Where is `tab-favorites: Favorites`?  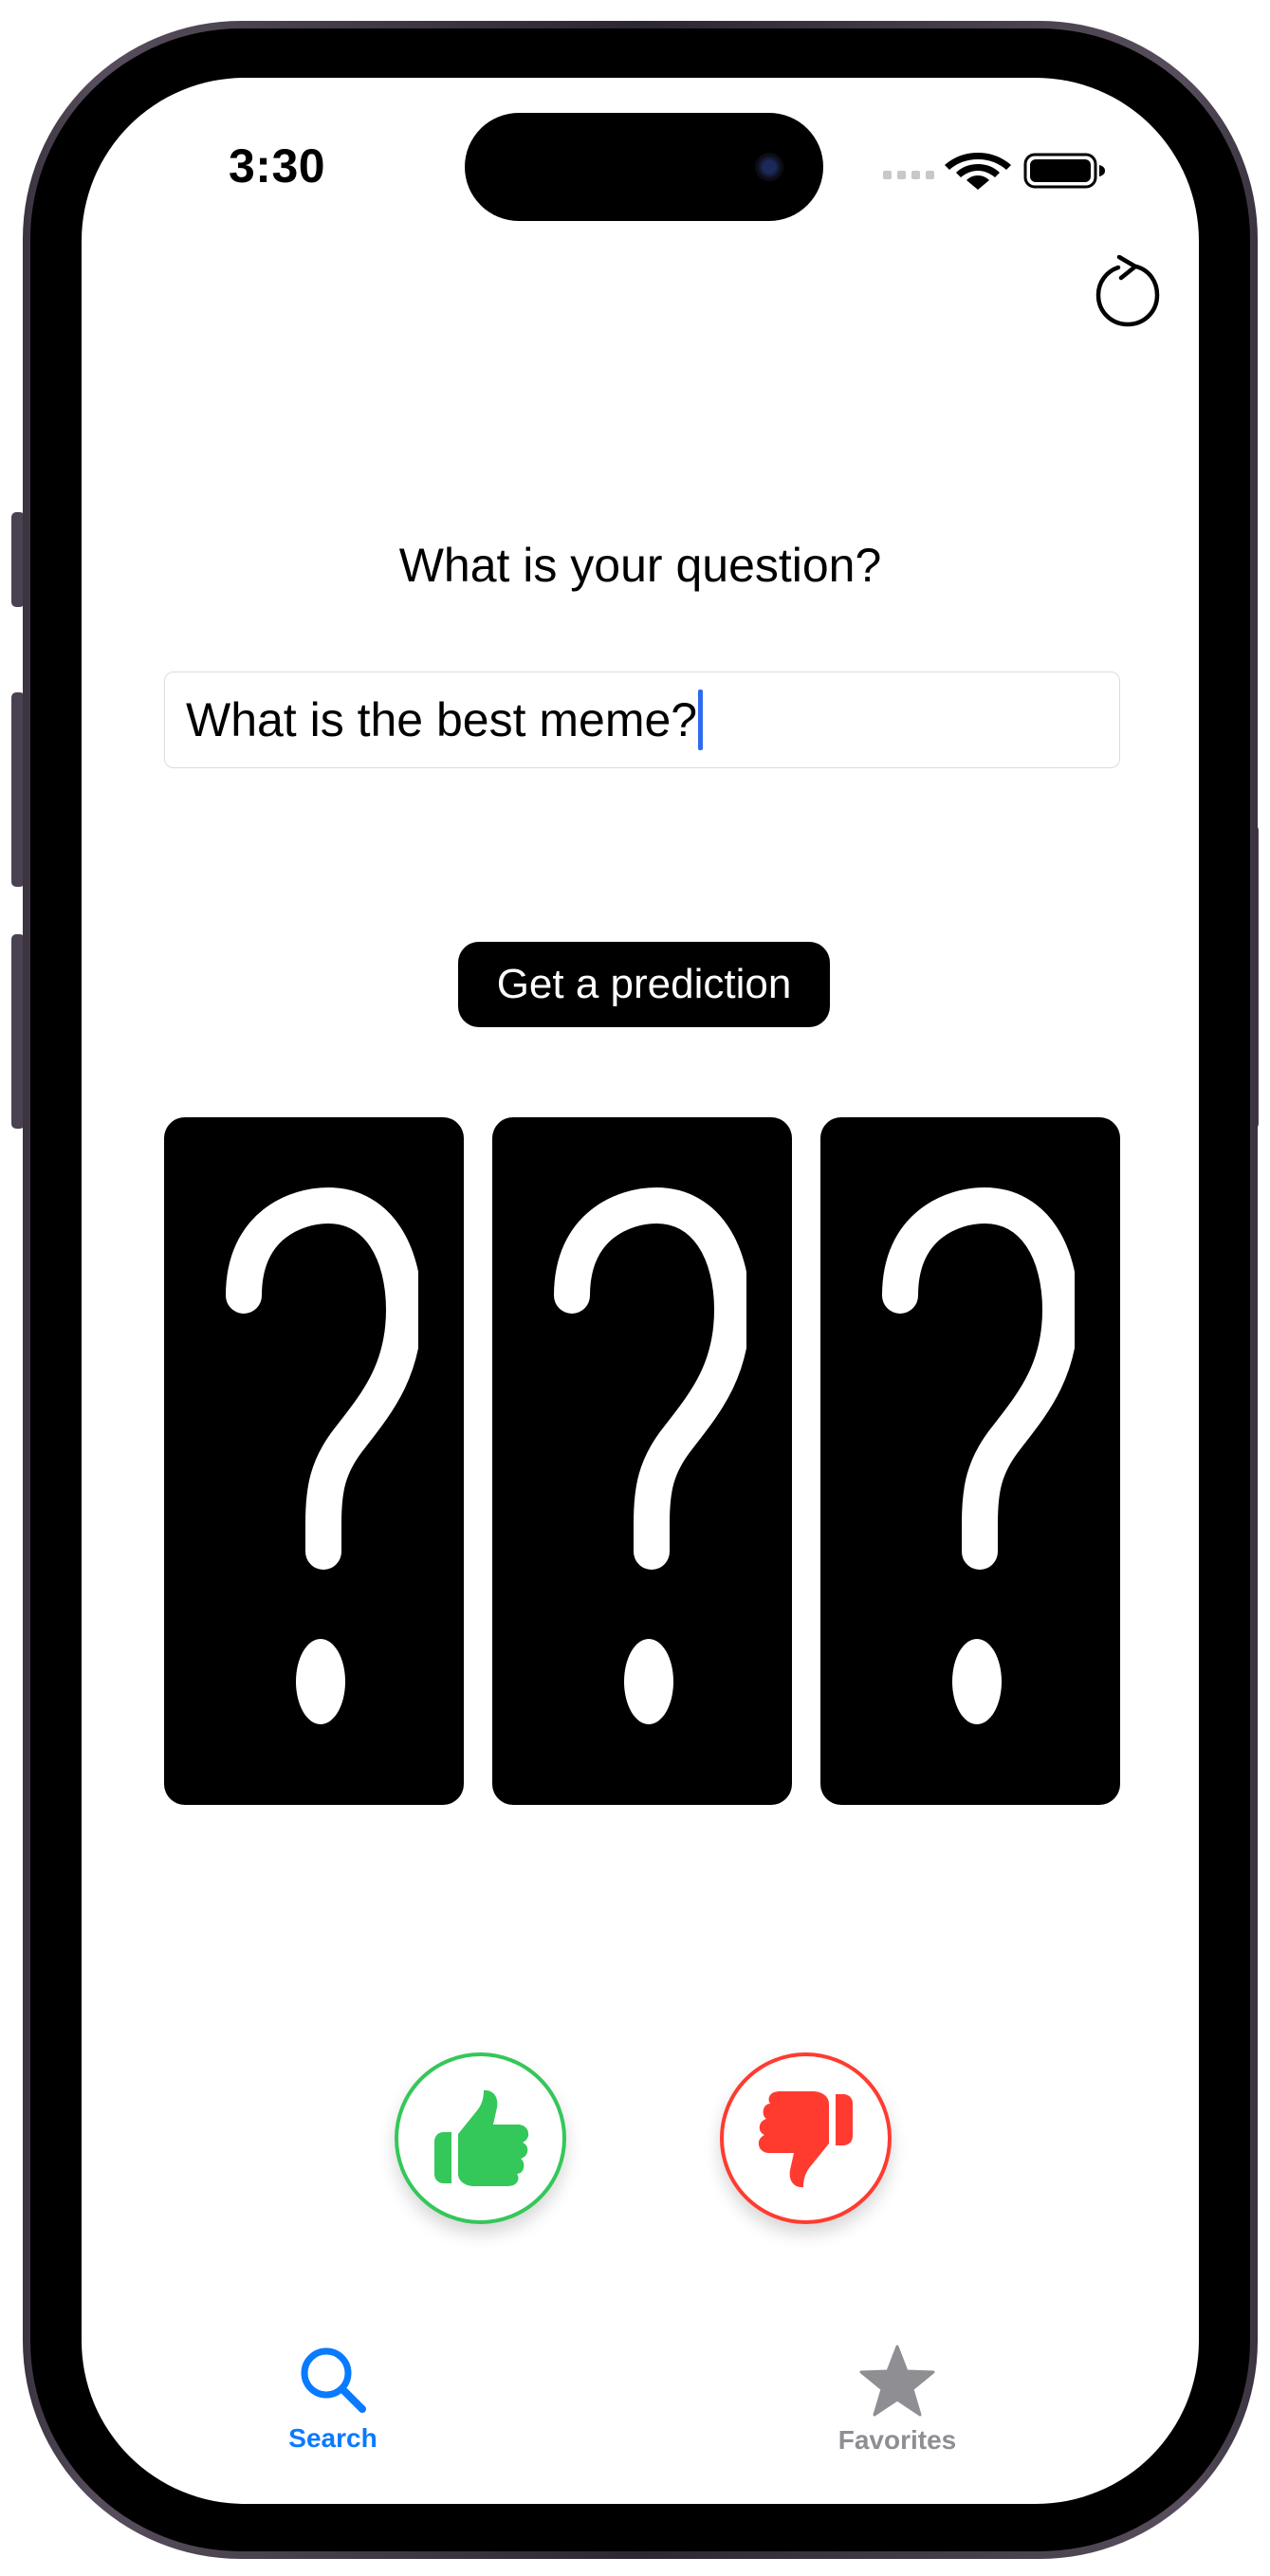 tab-favorites: Favorites is located at coordinates (897, 2400).